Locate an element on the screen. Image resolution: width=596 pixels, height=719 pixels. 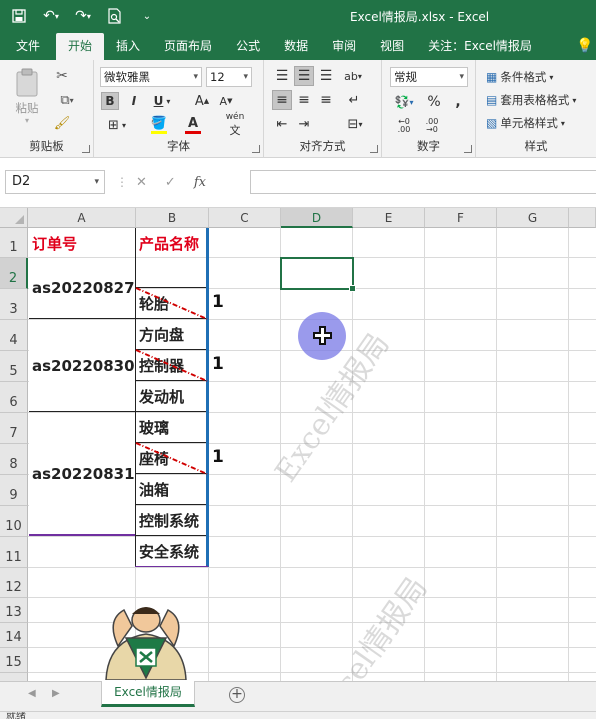
number-format-combo: 常规 ▾ is located at coordinates (429, 77).